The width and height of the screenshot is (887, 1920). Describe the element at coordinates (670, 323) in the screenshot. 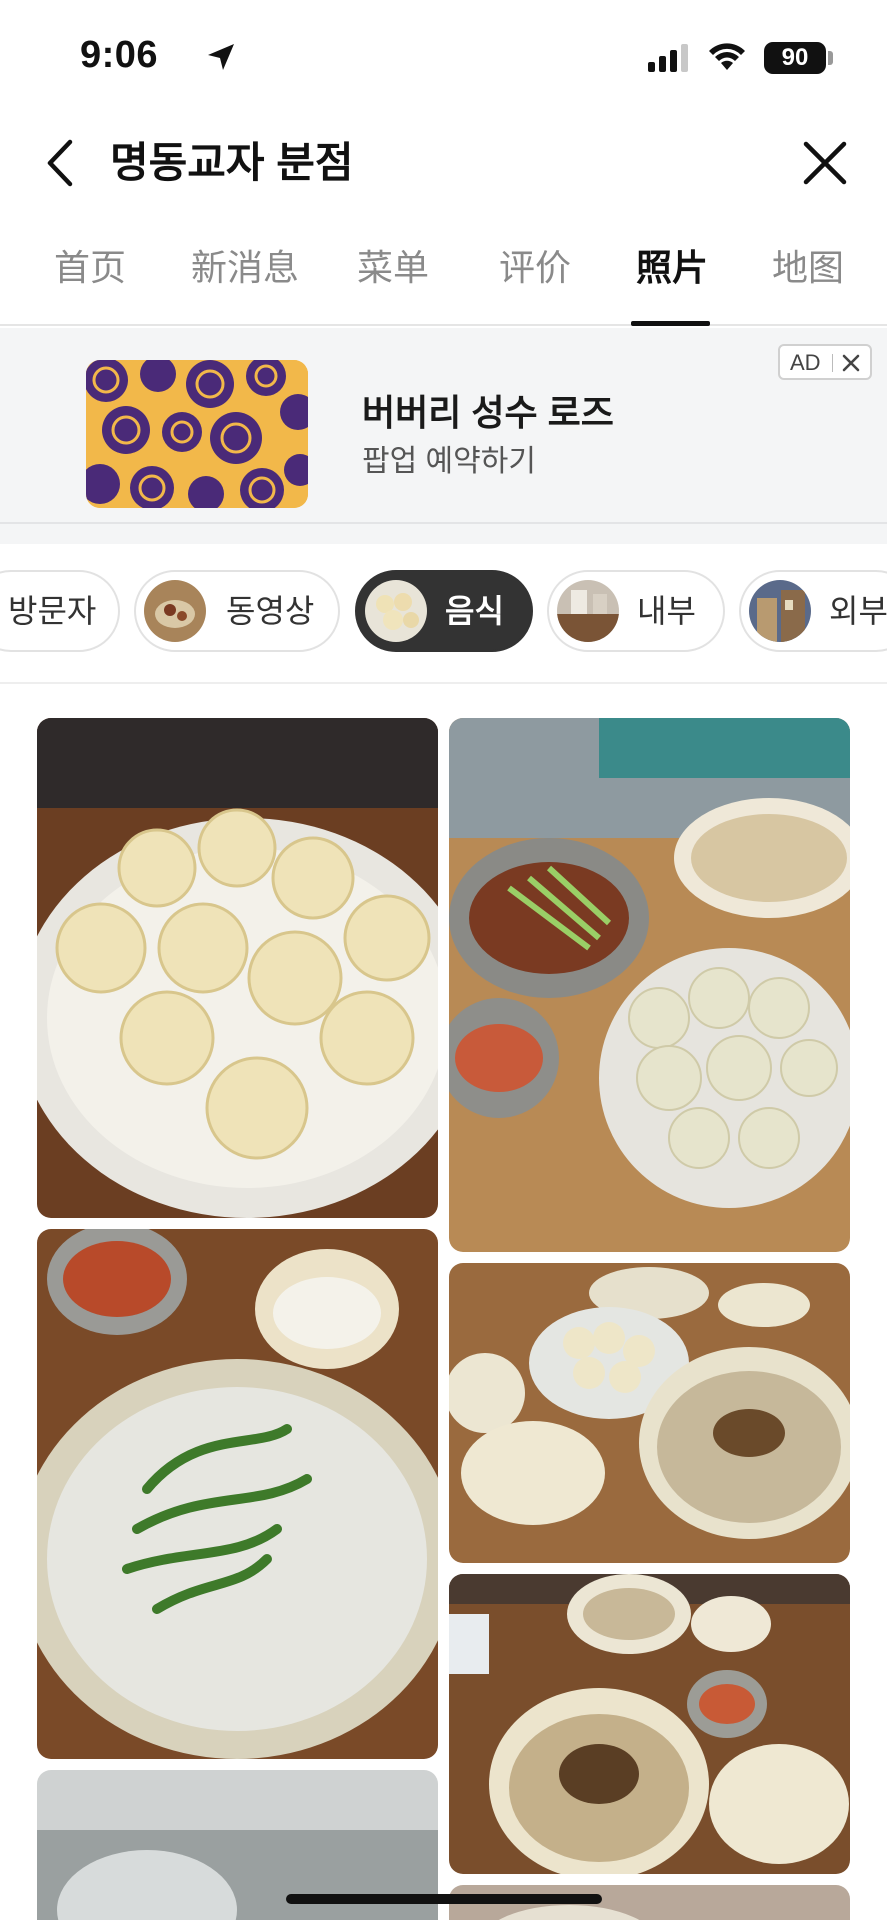

I see `active-tab-indicator` at that location.